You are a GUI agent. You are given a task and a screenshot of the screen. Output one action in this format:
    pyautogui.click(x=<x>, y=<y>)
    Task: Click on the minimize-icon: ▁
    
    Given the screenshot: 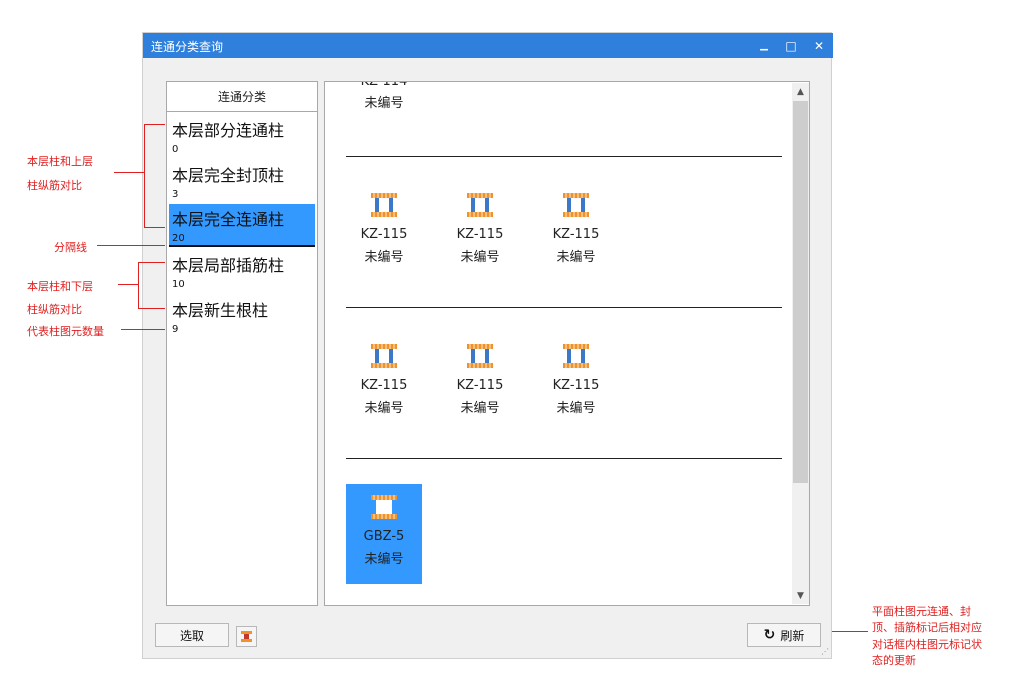 What is the action you would take?
    pyautogui.click(x=764, y=45)
    